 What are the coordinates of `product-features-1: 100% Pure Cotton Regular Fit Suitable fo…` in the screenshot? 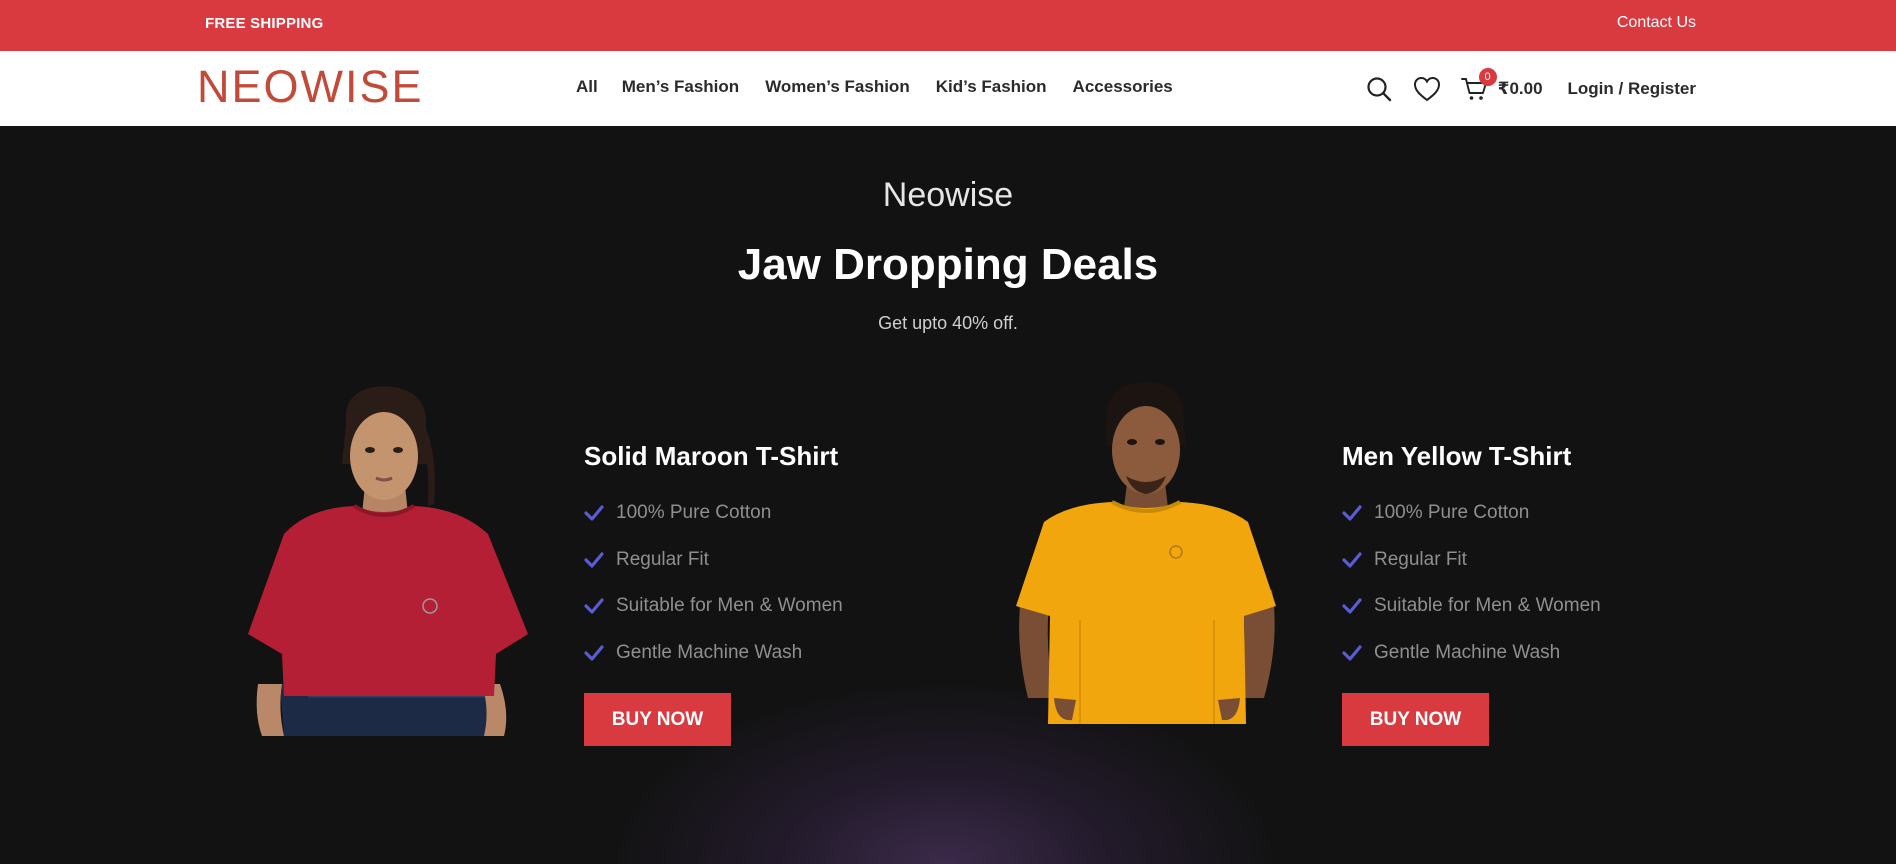 It's located at (713, 583).